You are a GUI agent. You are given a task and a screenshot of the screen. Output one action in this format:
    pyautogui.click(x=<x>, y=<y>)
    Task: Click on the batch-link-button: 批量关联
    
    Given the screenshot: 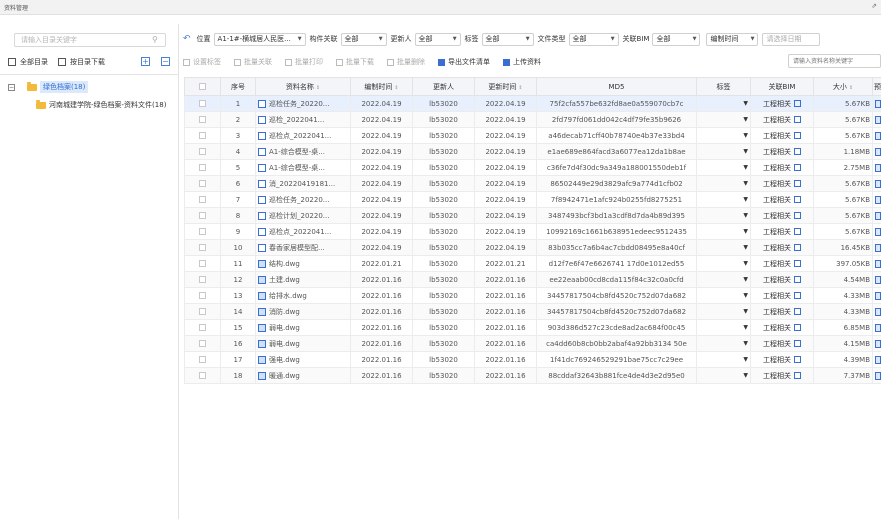 What is the action you would take?
    pyautogui.click(x=253, y=62)
    